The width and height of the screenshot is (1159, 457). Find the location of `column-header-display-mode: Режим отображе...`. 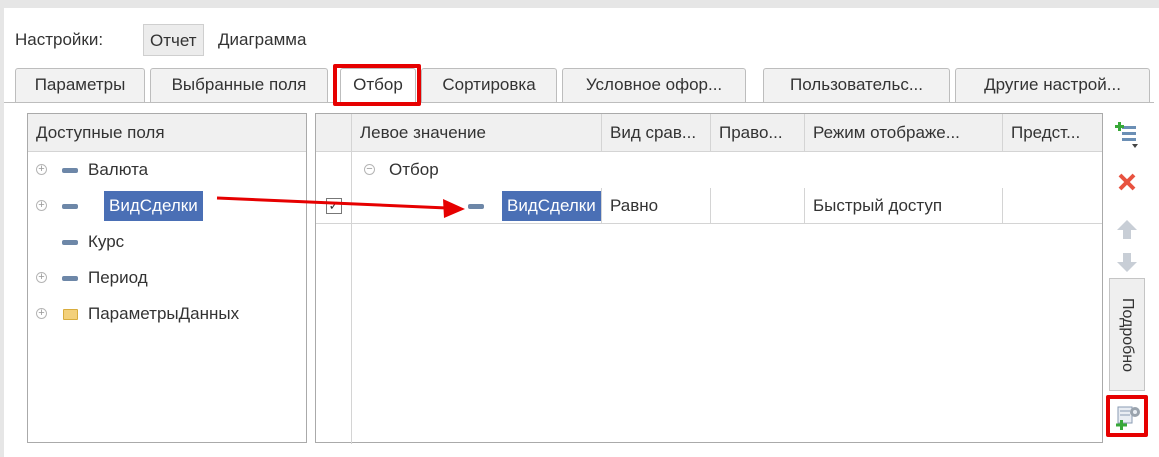

column-header-display-mode: Режим отображе... is located at coordinates (904, 133).